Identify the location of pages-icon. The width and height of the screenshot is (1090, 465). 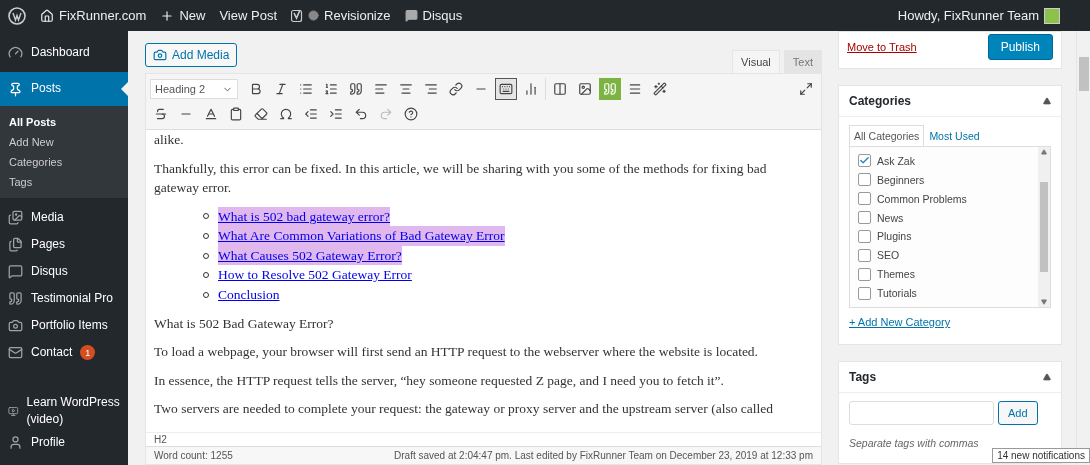
(15, 244).